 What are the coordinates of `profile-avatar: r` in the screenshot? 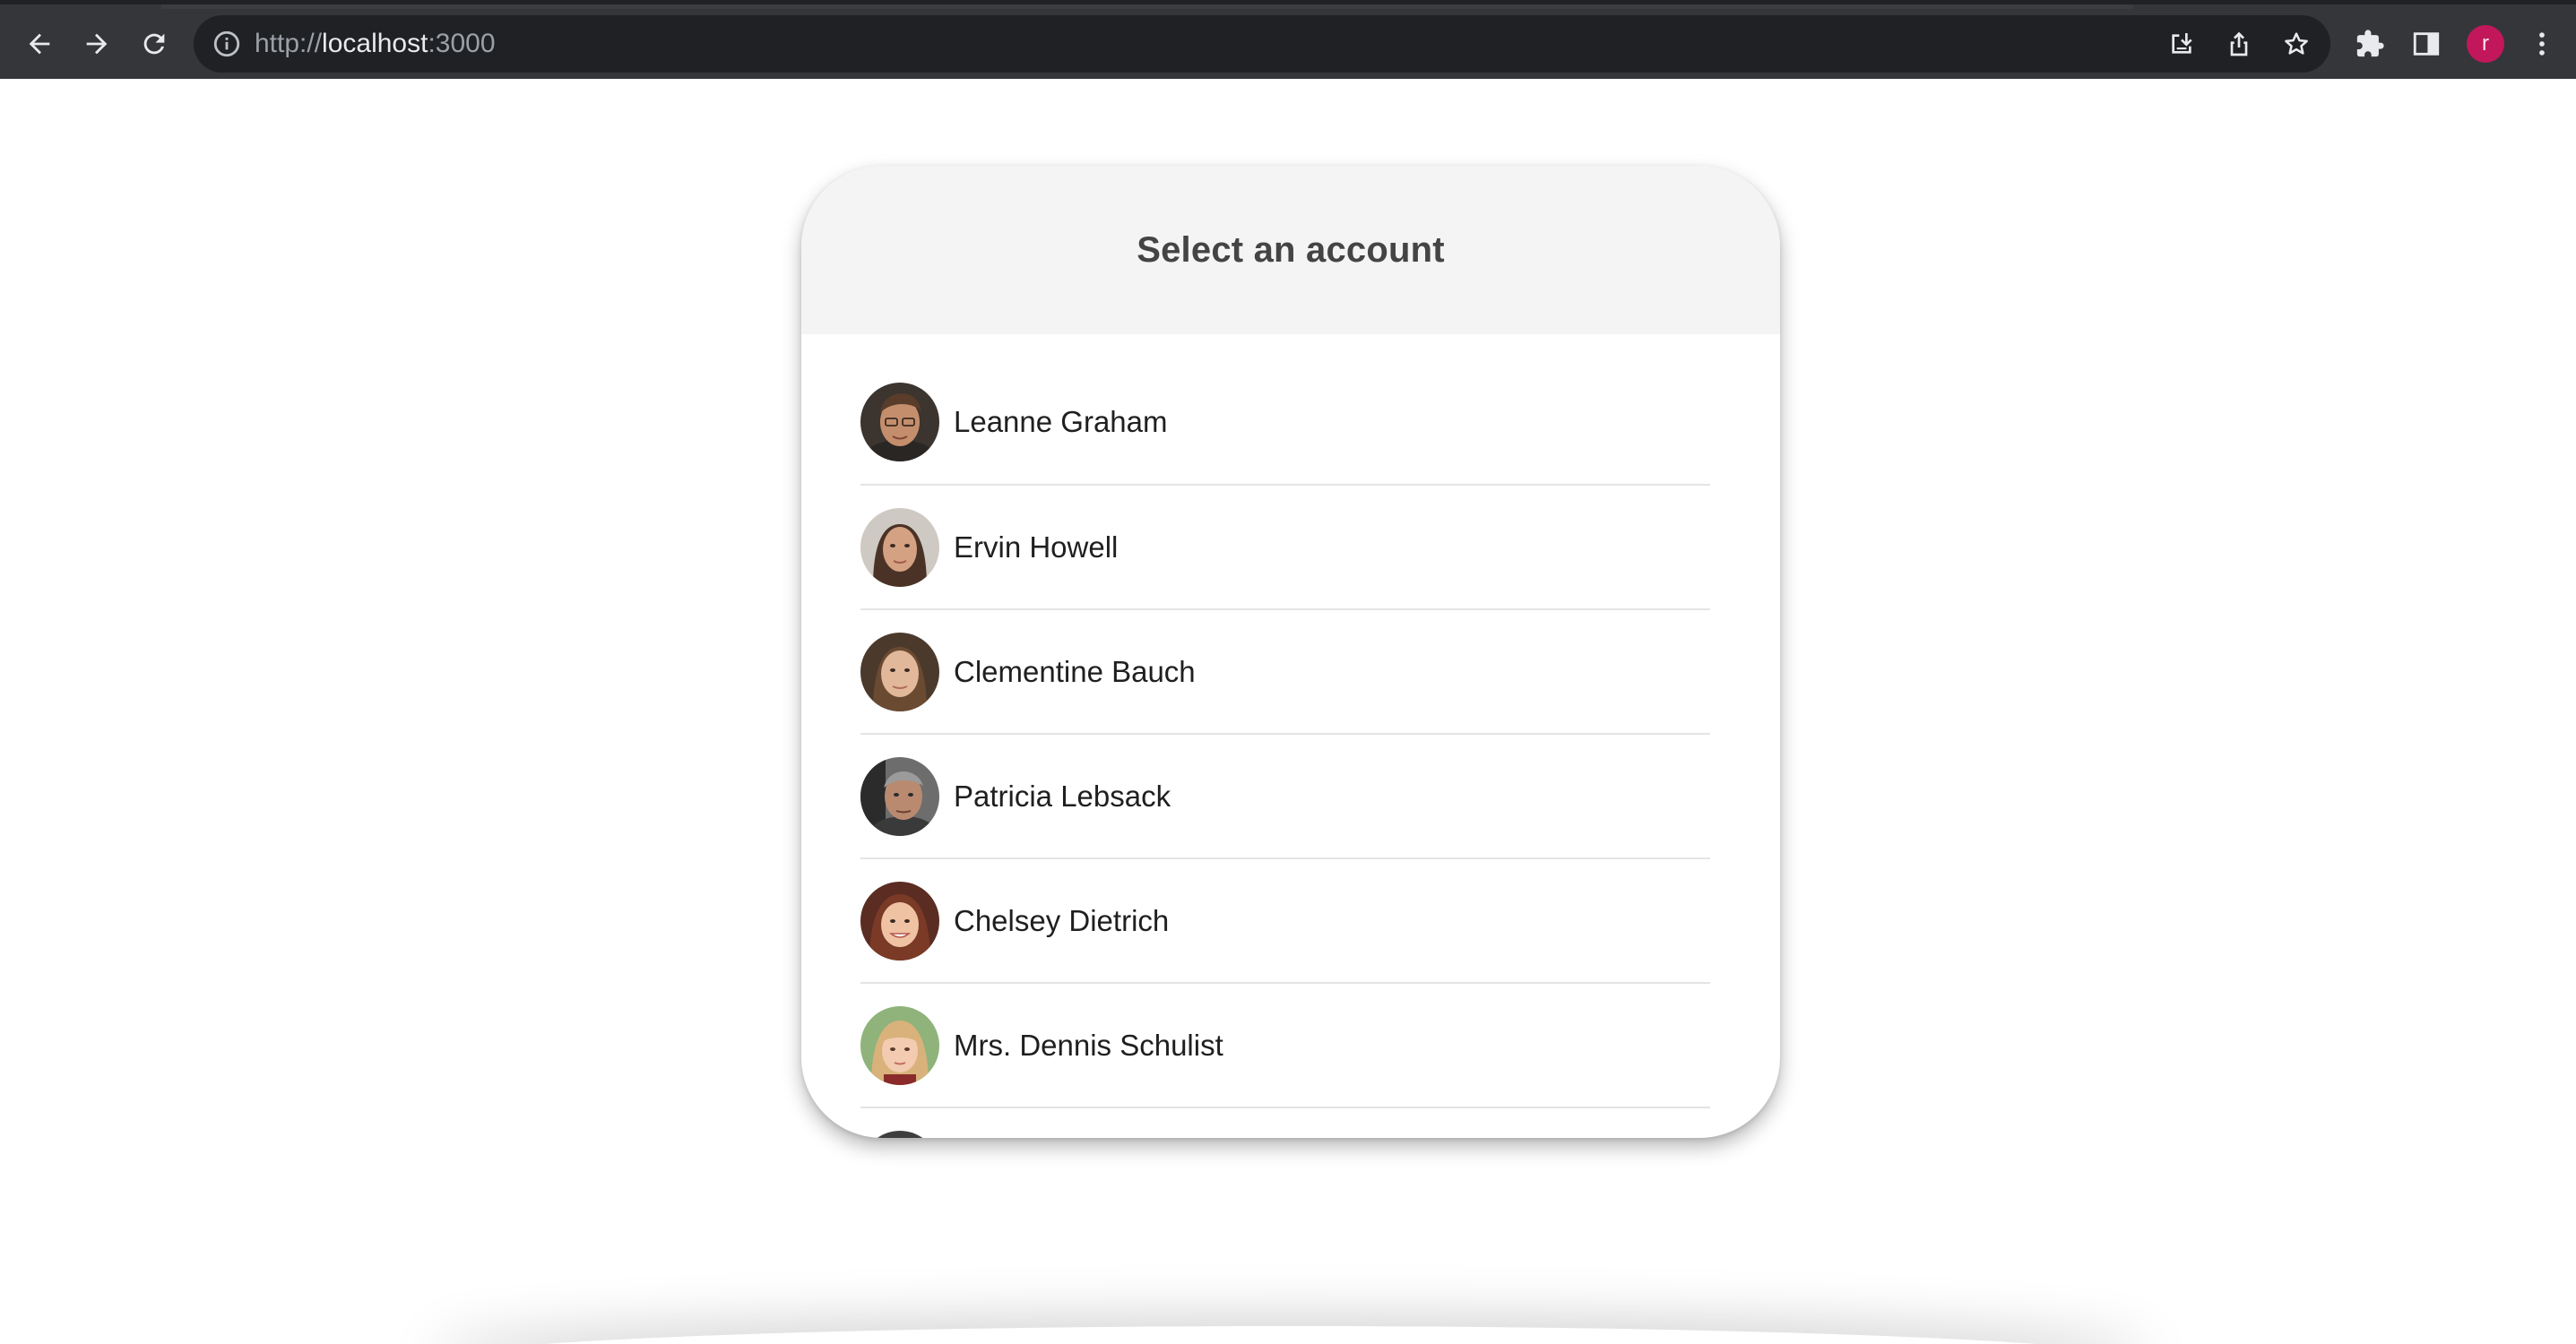 It's located at (2485, 44).